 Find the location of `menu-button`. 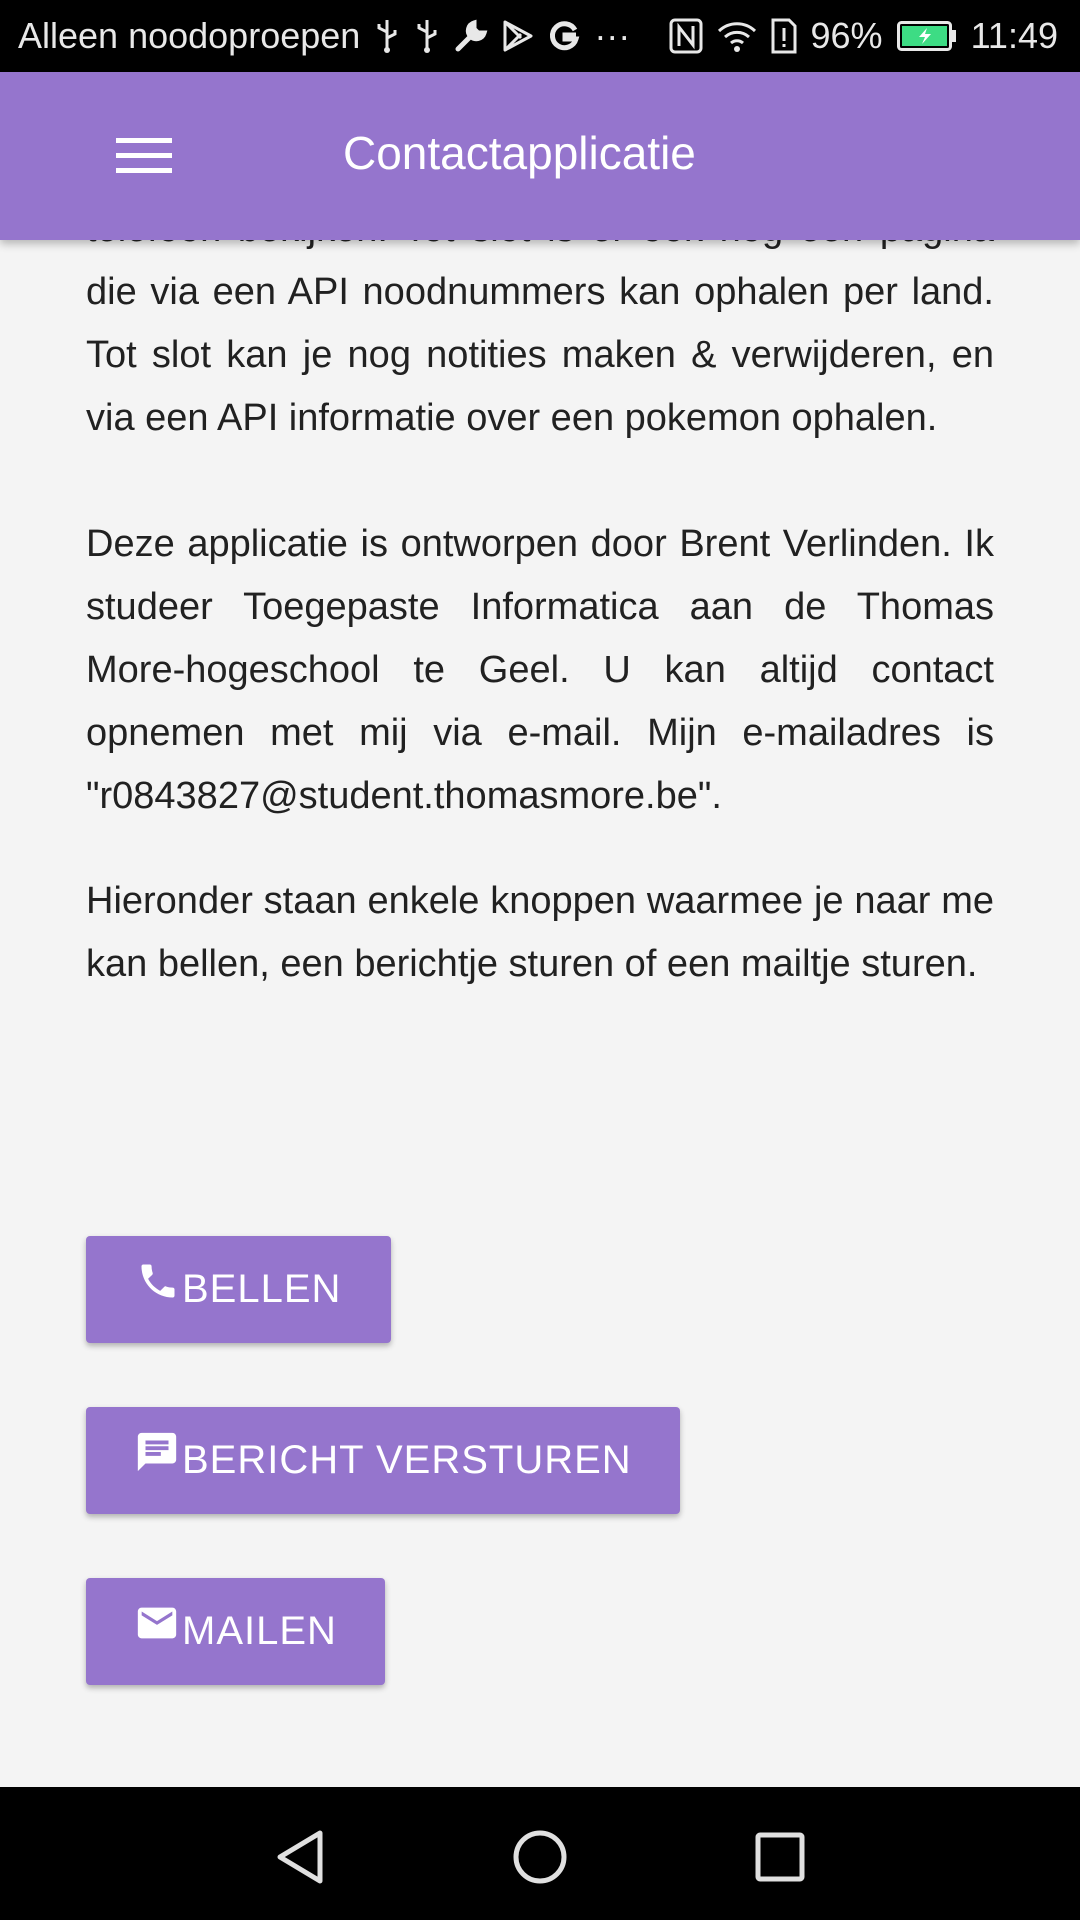

menu-button is located at coordinates (144, 156).